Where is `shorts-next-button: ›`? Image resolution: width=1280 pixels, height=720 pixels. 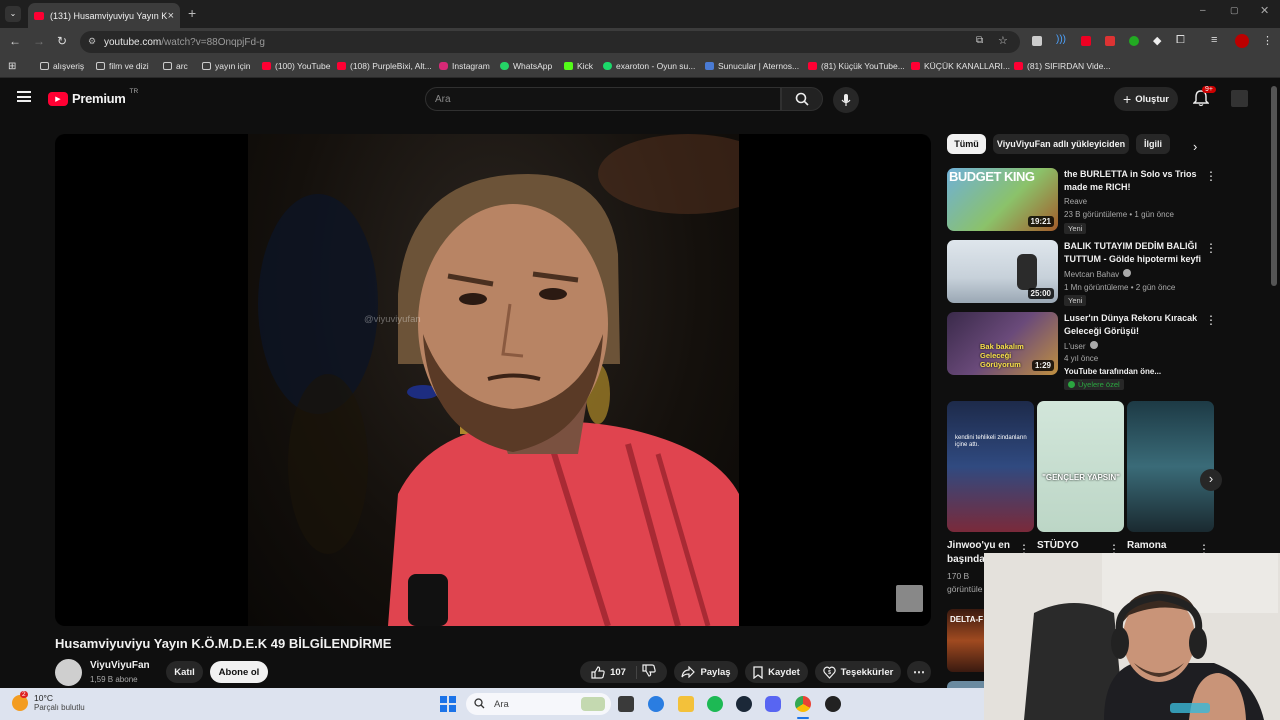 shorts-next-button: › is located at coordinates (1211, 480).